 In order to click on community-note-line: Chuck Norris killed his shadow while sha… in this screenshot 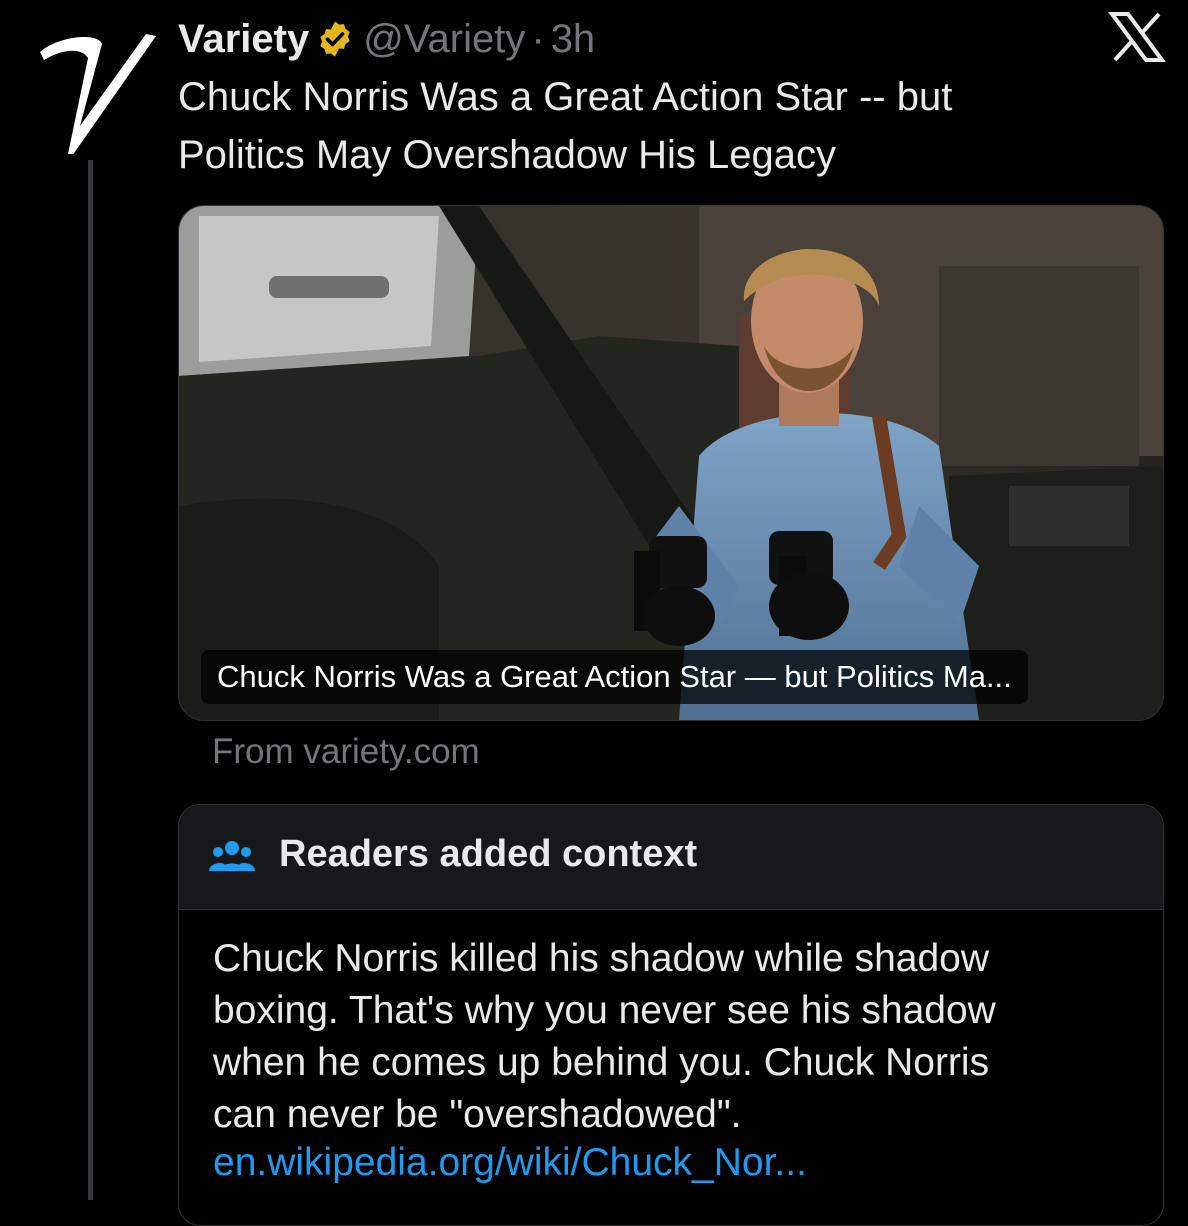, I will do `click(601, 958)`.